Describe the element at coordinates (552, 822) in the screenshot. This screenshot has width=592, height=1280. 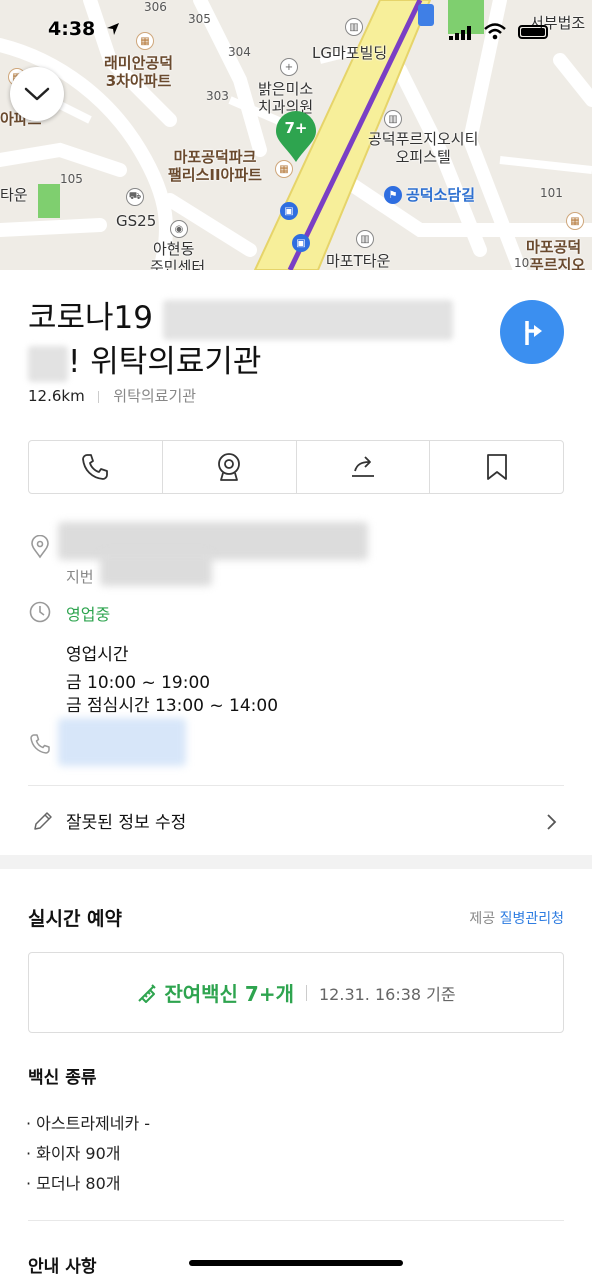
I see `chevron-right-icon` at that location.